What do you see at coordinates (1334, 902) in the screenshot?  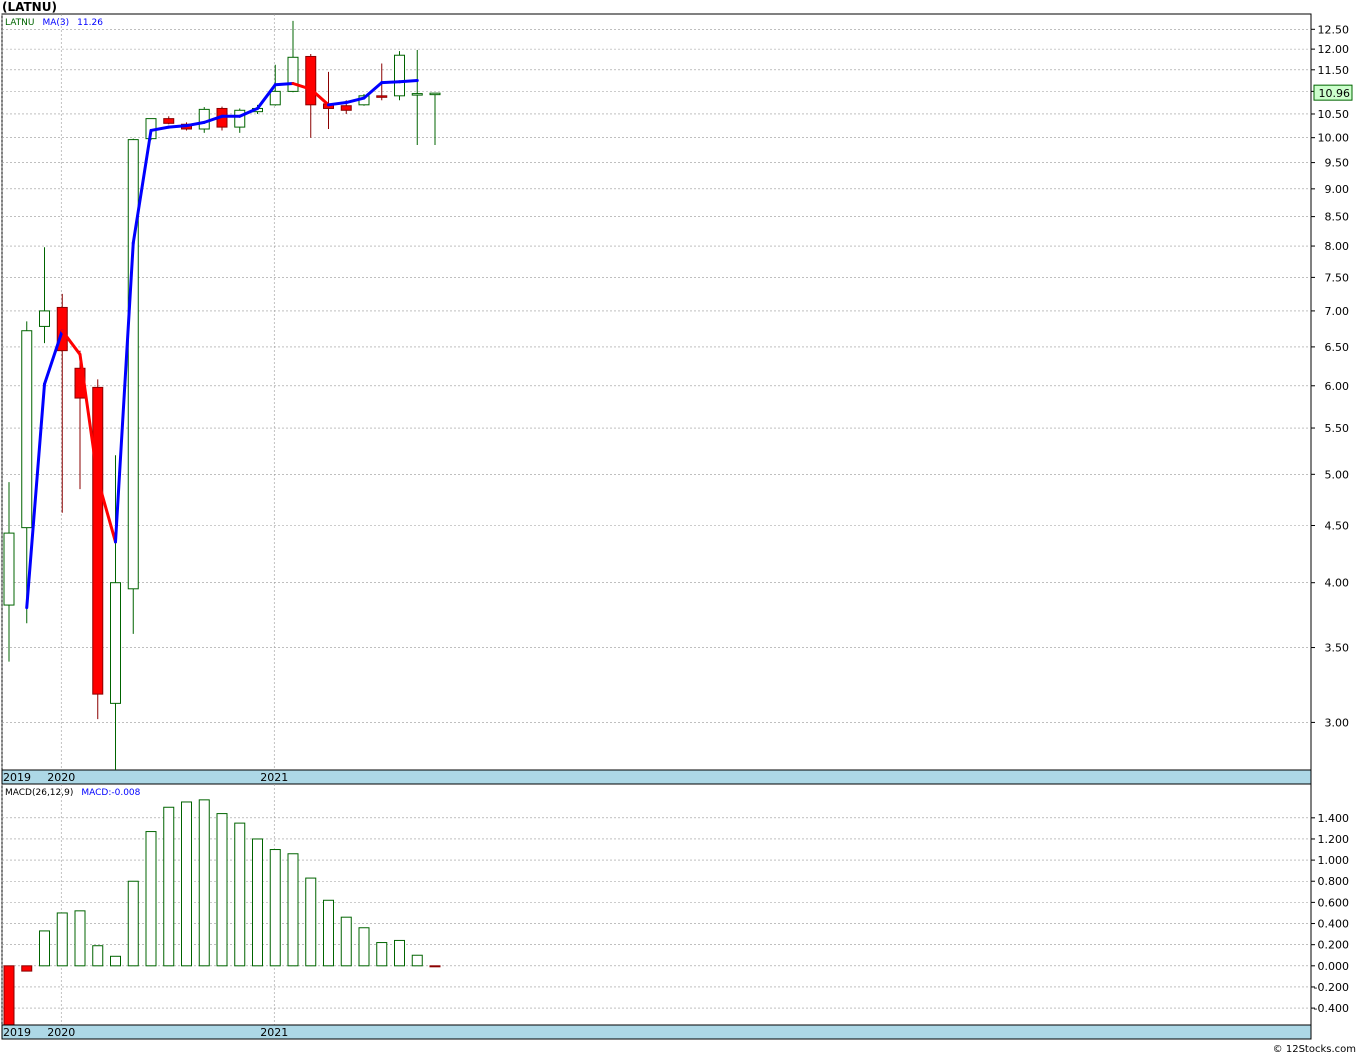 I see `macd-tick-label: 0.600` at bounding box center [1334, 902].